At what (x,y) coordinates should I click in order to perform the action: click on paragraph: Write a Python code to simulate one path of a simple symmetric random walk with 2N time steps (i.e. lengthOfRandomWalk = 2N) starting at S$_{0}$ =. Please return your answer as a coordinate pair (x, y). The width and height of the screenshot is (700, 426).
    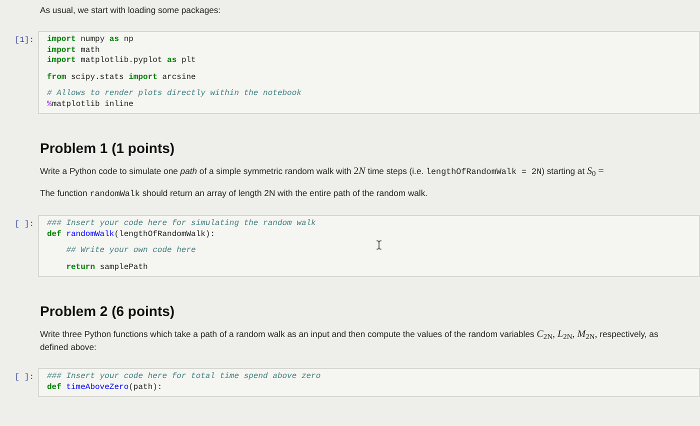
    Looking at the image, I should click on (322, 172).